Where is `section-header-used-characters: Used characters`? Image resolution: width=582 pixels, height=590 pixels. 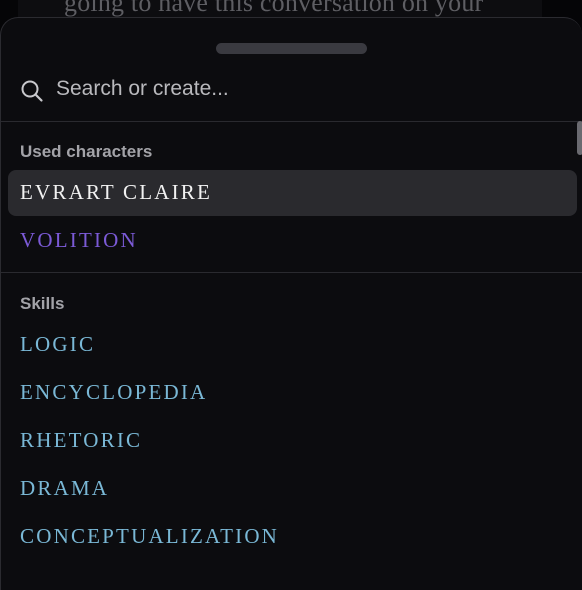
section-header-used-characters: Used characters is located at coordinates (86, 151).